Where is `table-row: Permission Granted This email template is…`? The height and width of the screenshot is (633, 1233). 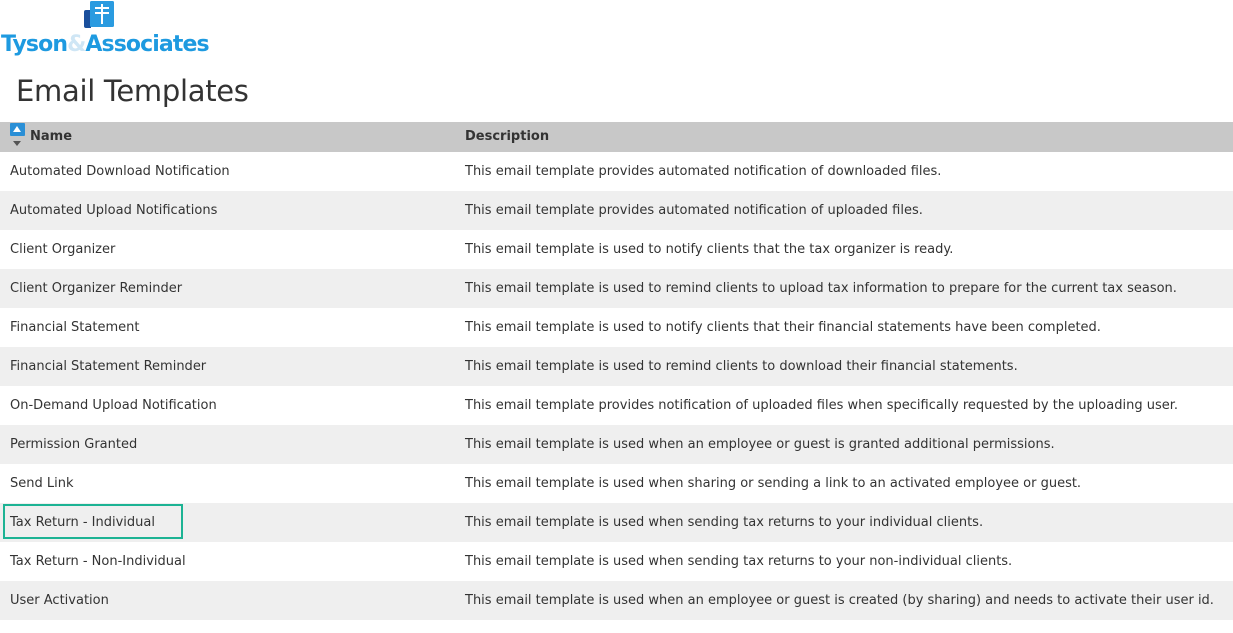
table-row: Permission Granted This email template is… is located at coordinates (616, 444).